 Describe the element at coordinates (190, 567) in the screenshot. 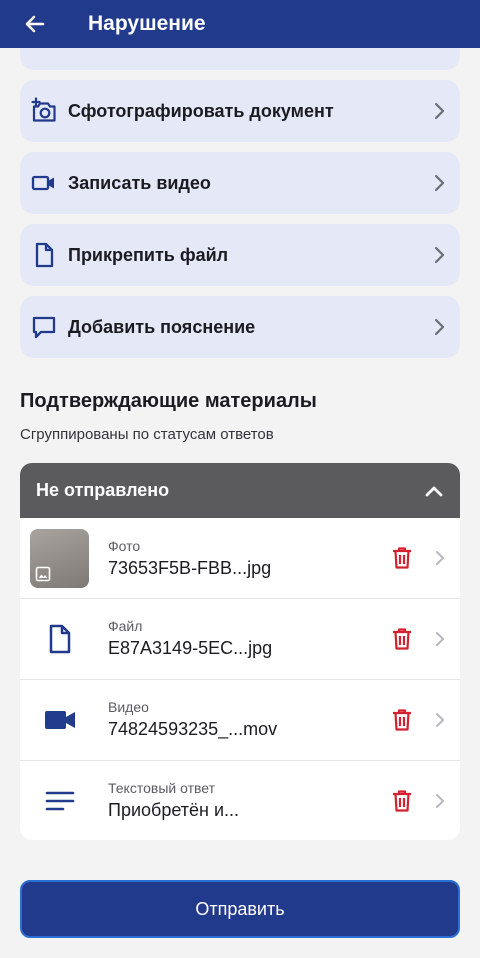

I see `item-name: 73653F5B-FBB...jpg` at that location.